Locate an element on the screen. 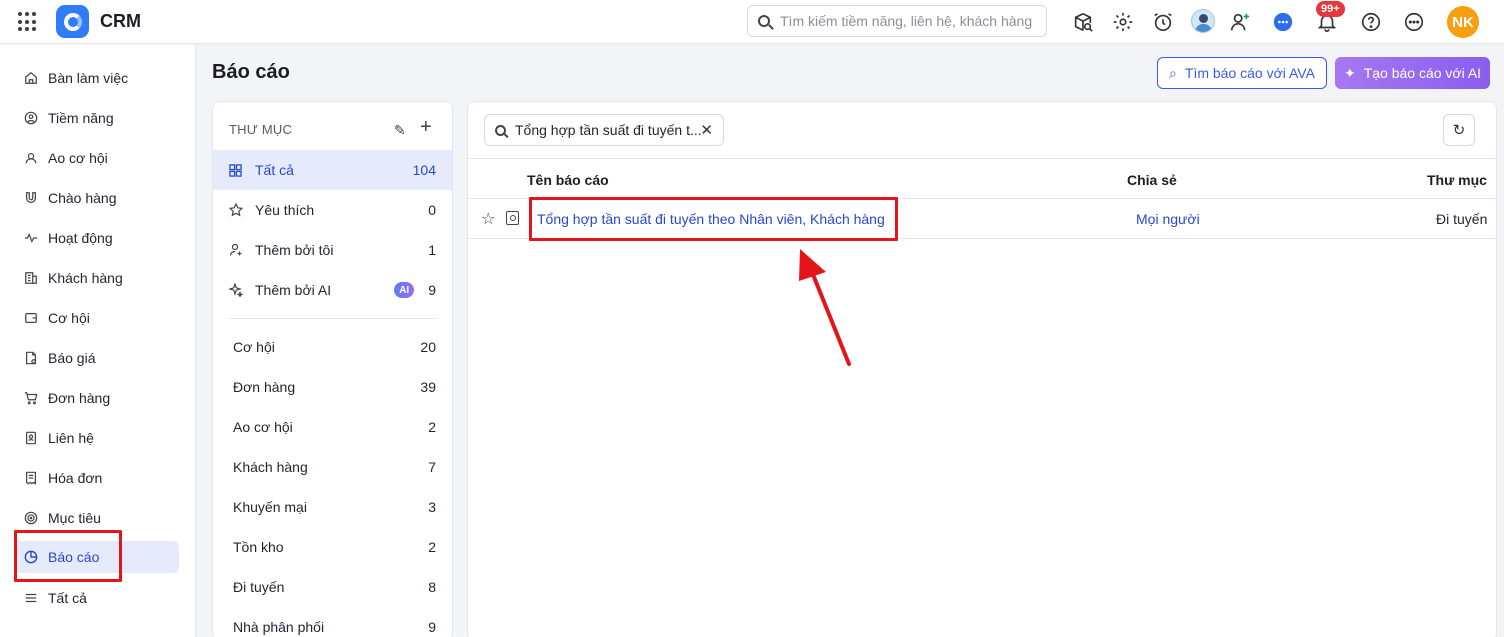 This screenshot has width=1504, height=637. sidebar-item-label: Ao cơ hội is located at coordinates (78, 158).